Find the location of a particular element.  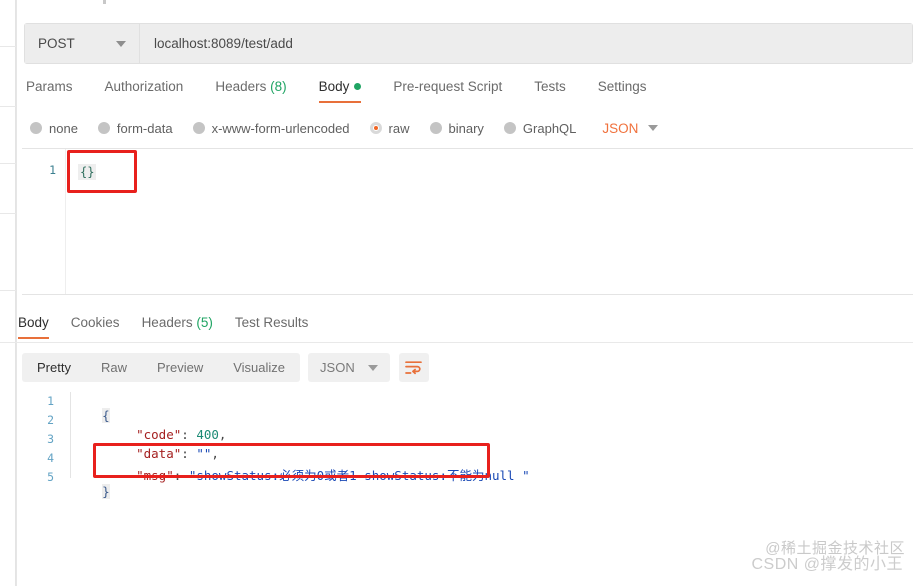

body-type-label: binary is located at coordinates (466, 128).